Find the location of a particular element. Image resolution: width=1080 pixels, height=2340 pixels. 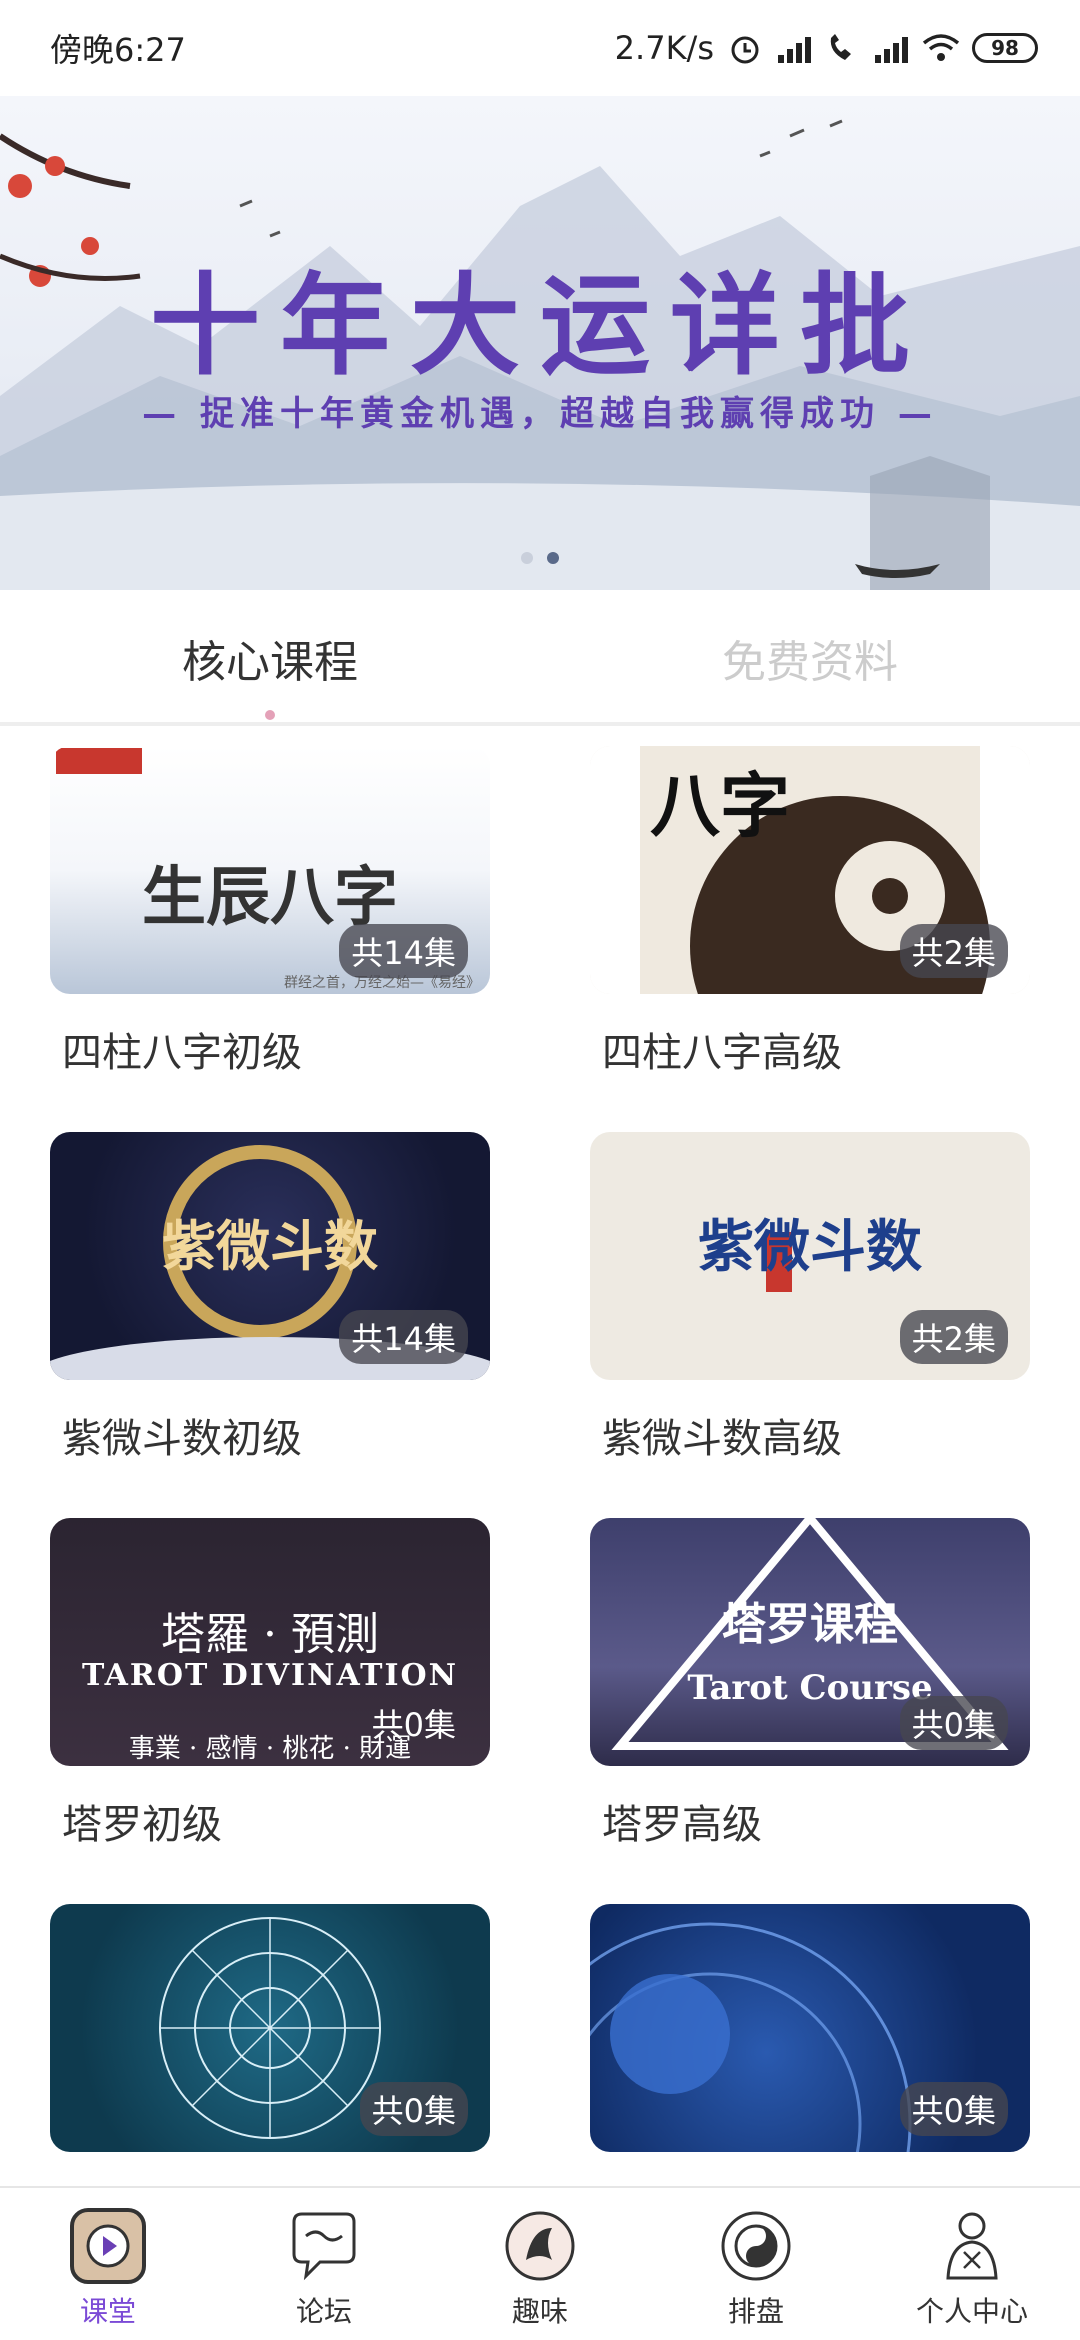

net-speed: 2.7K/s is located at coordinates (664, 48).